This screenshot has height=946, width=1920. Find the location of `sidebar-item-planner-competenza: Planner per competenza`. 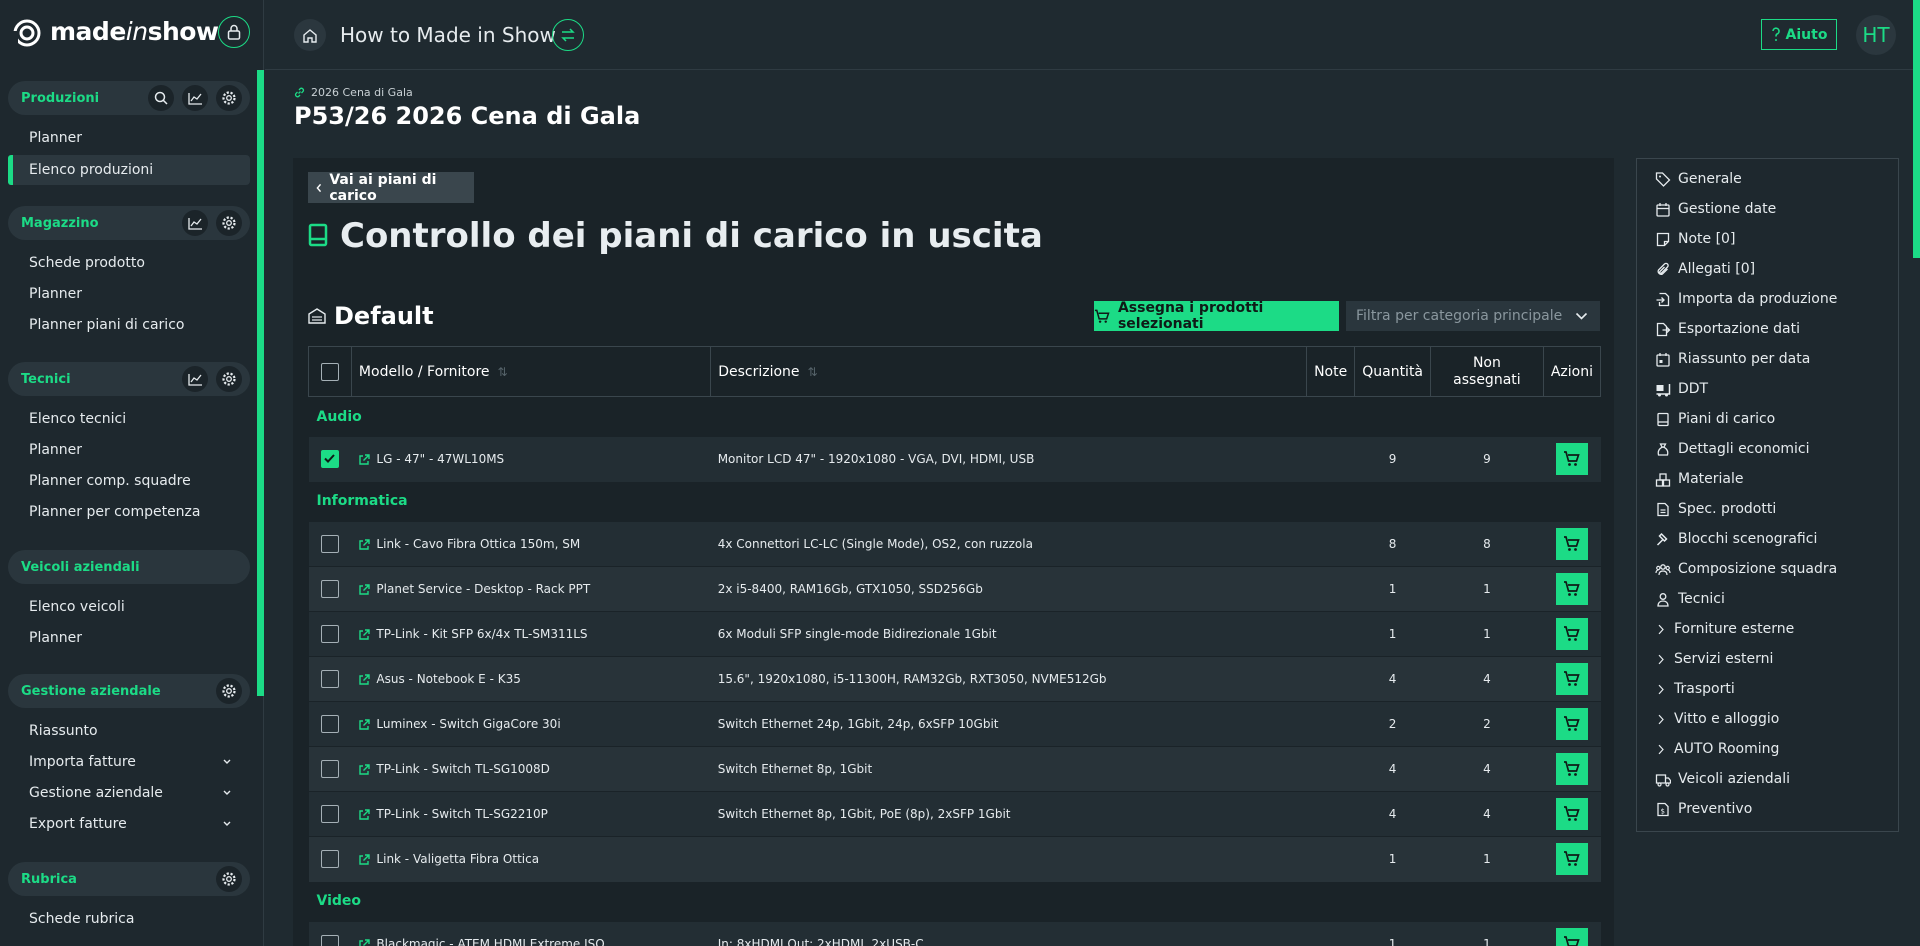

sidebar-item-planner-competenza: Planner per competenza is located at coordinates (115, 512).